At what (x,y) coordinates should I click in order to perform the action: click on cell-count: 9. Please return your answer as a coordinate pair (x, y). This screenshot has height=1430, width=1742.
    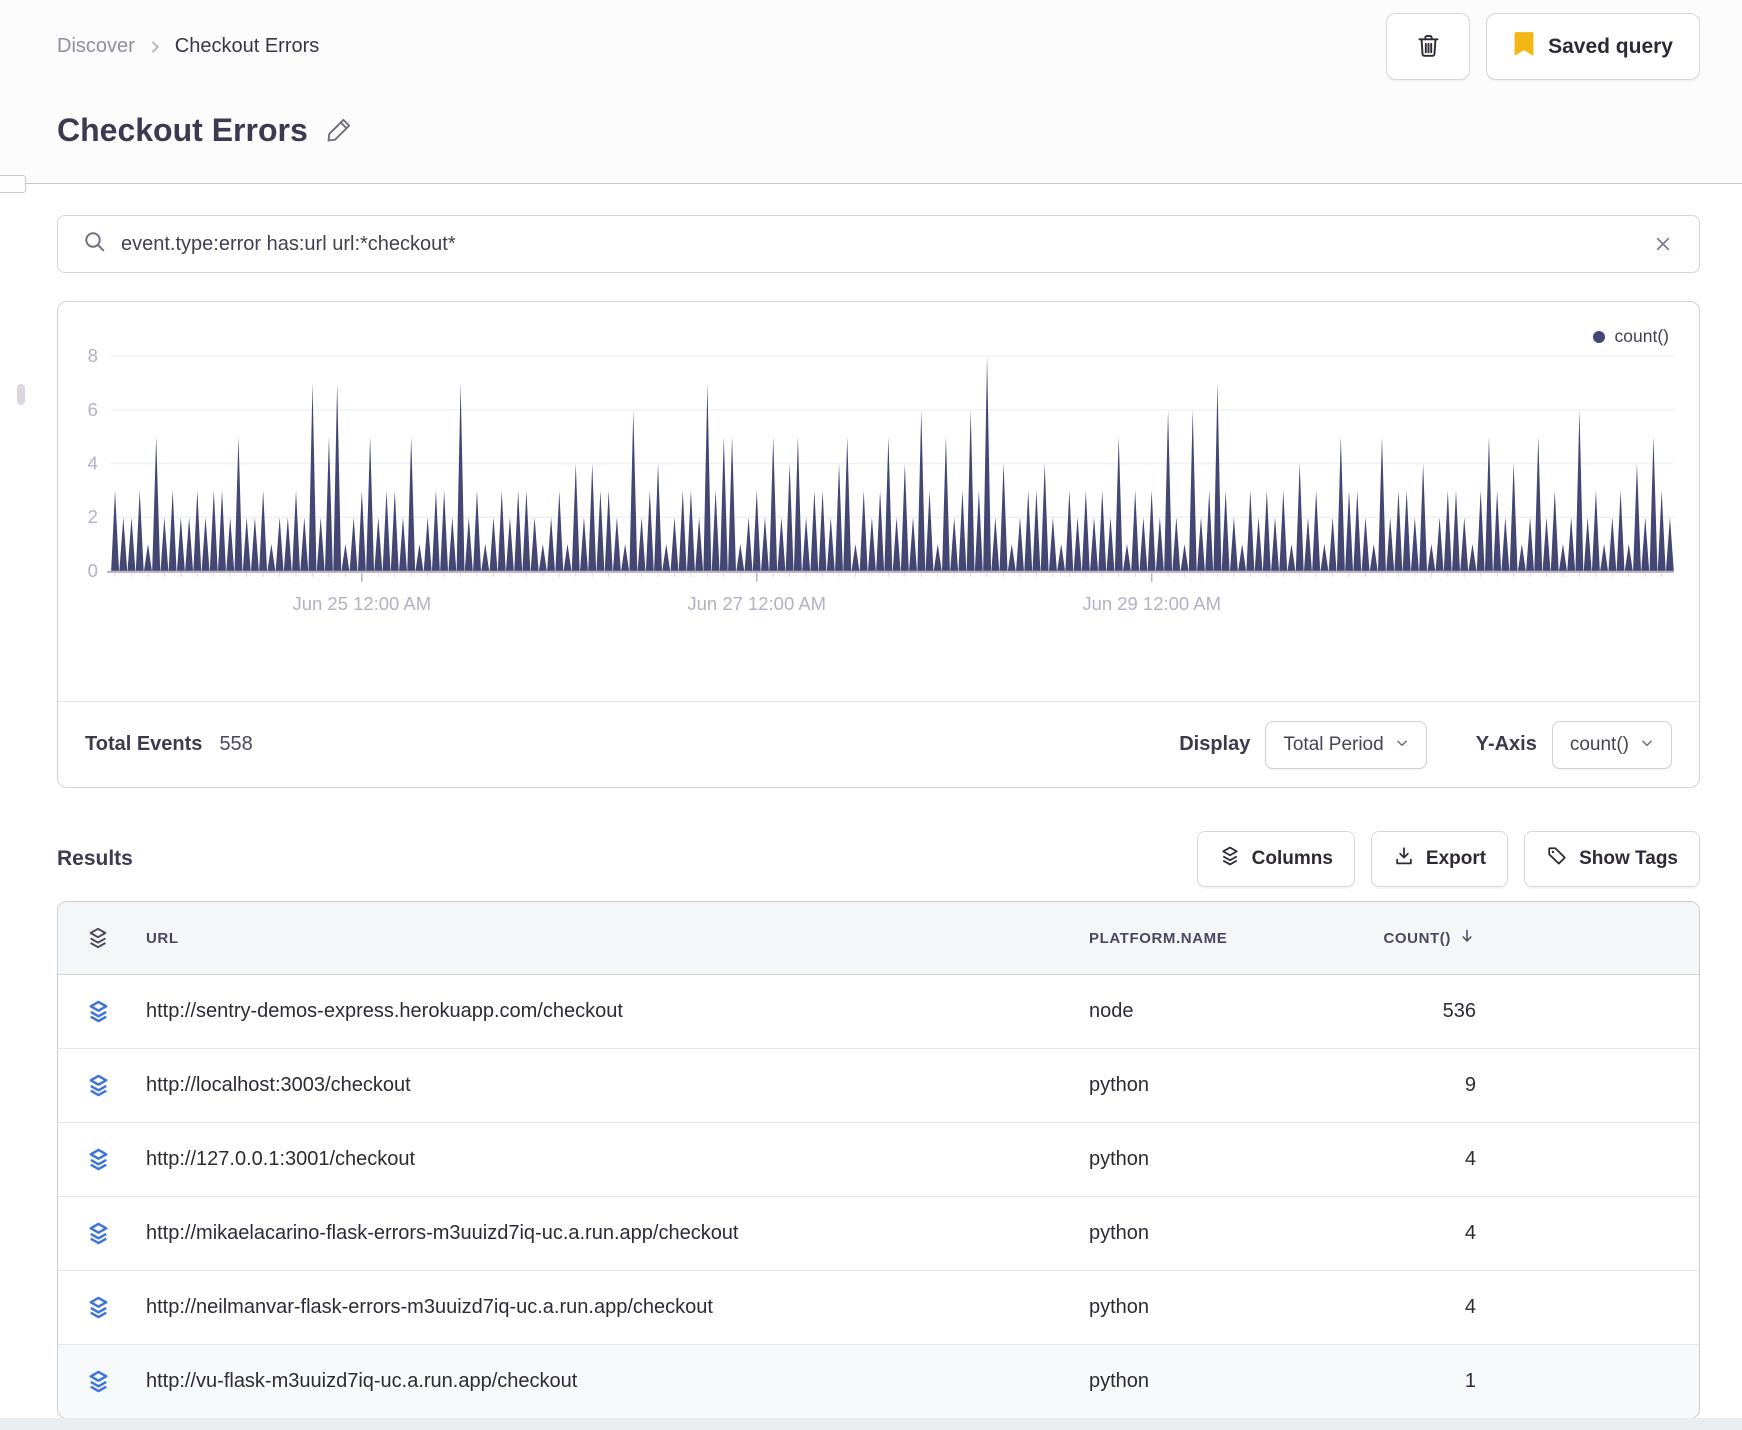
    Looking at the image, I should click on (1470, 1085).